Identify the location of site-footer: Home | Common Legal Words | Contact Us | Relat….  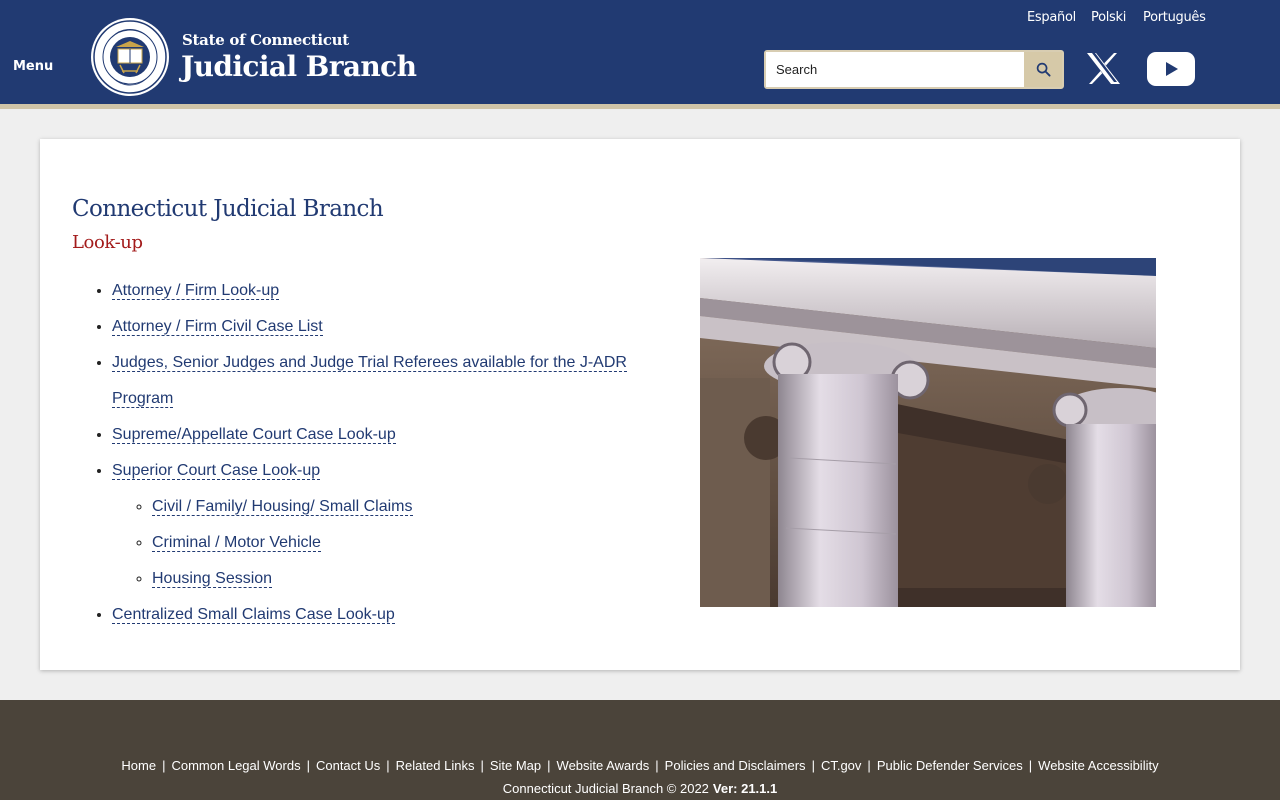
(640, 750).